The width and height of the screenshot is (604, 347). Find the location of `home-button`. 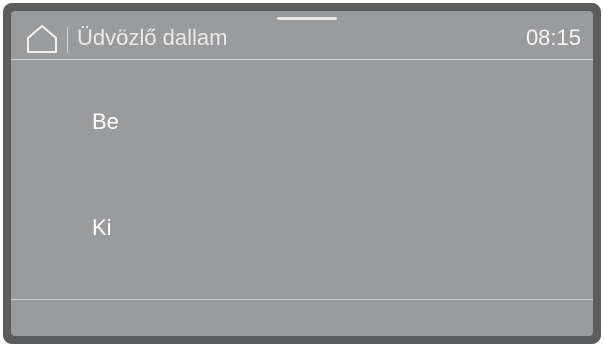

home-button is located at coordinates (42, 38).